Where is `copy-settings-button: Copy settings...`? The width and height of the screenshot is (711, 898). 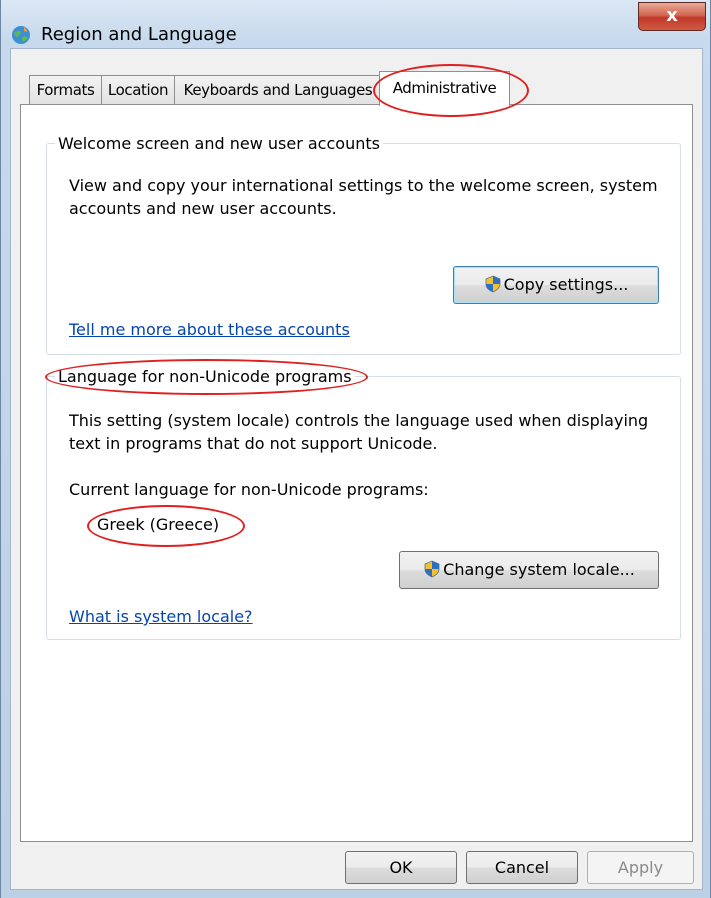 copy-settings-button: Copy settings... is located at coordinates (556, 285).